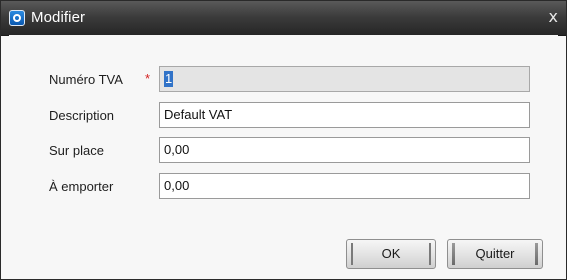 The height and width of the screenshot is (280, 567). What do you see at coordinates (58, 17) in the screenshot?
I see `dialog-title: Modifier` at bounding box center [58, 17].